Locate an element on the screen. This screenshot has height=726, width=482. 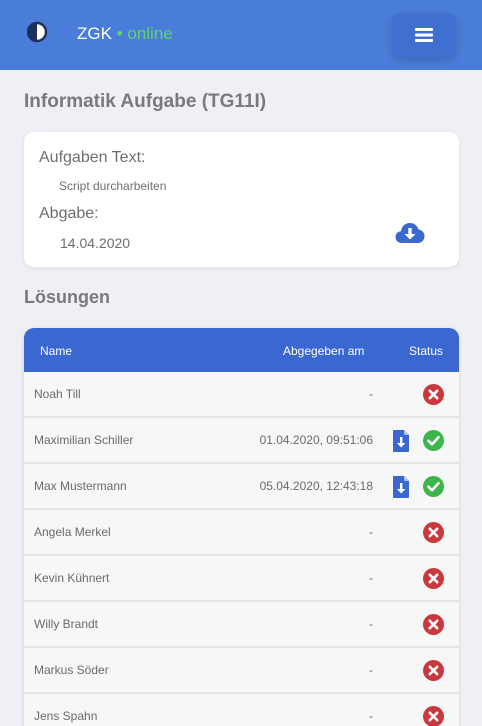
student-name: Willy Brandt is located at coordinates (66, 624).